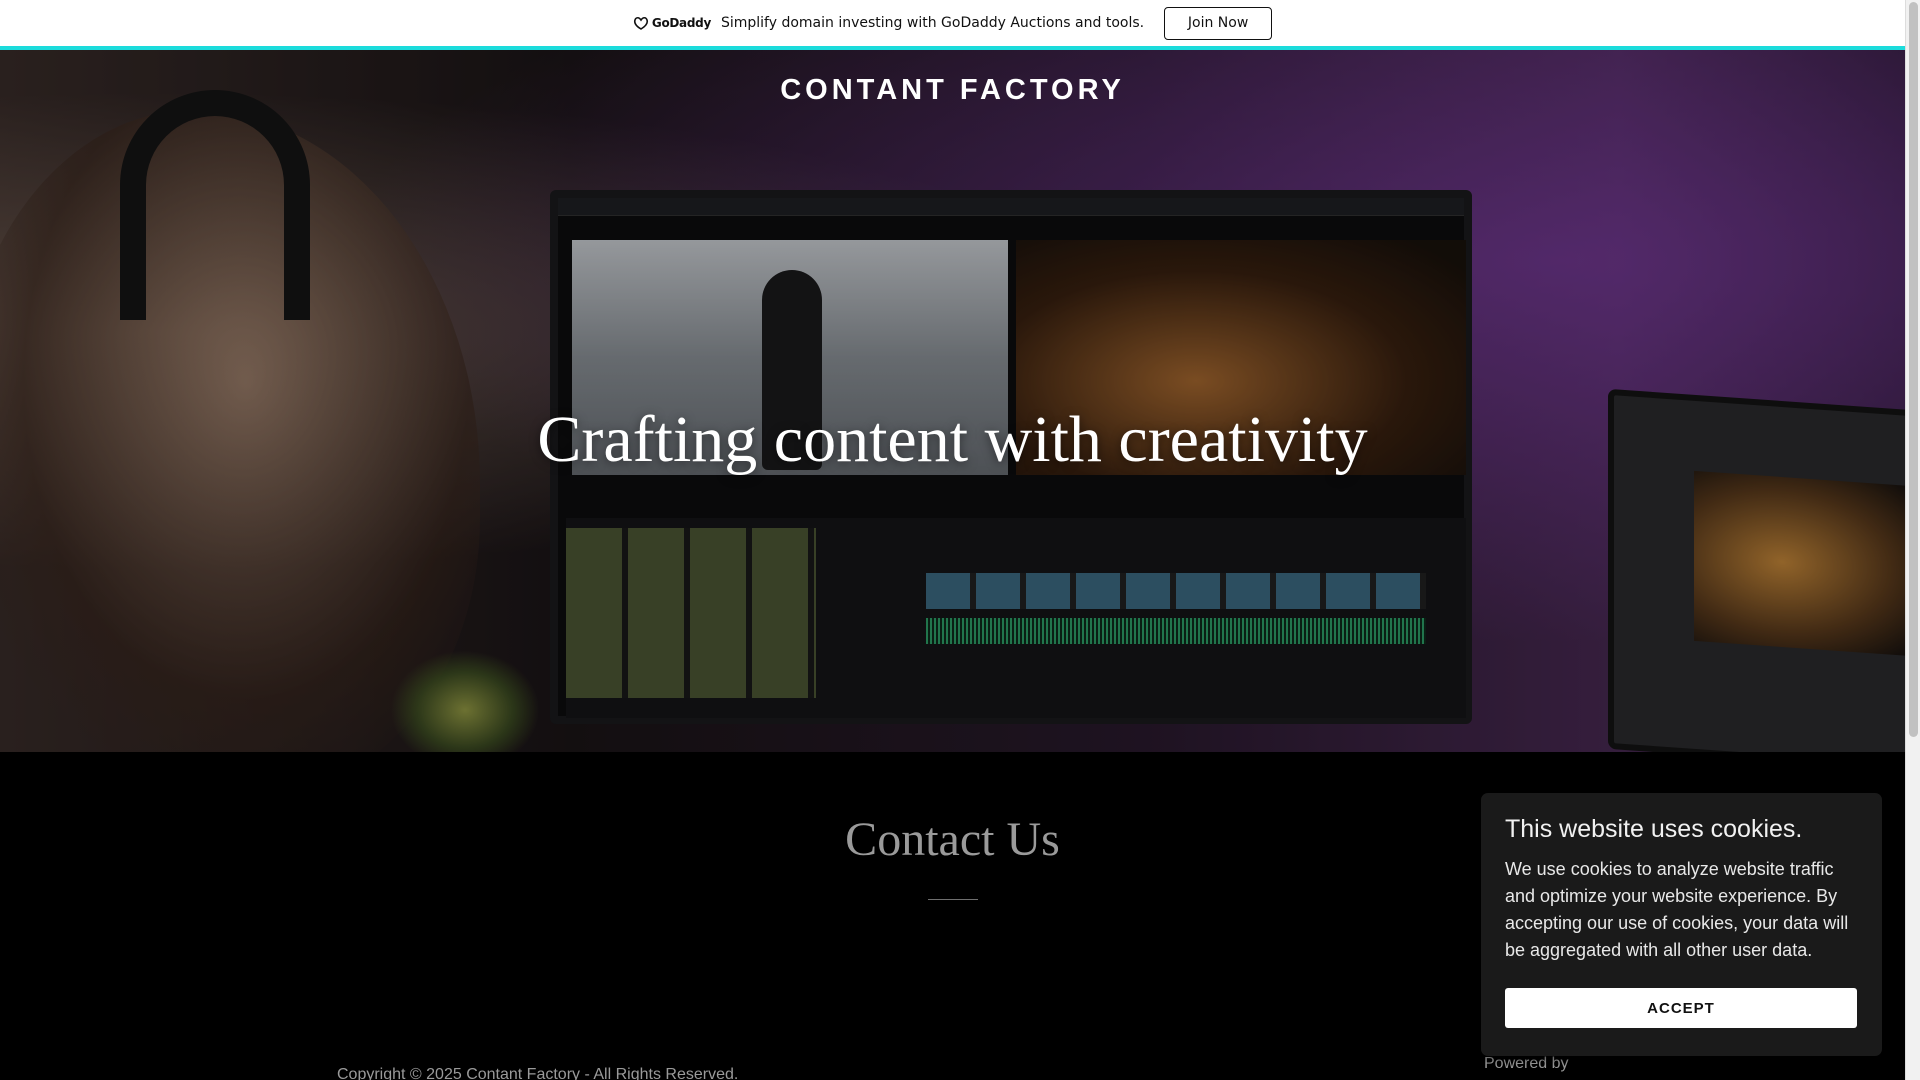 The width and height of the screenshot is (1920, 1080). I want to click on accept-cookies-button: ACCEPT, so click(1681, 1008).